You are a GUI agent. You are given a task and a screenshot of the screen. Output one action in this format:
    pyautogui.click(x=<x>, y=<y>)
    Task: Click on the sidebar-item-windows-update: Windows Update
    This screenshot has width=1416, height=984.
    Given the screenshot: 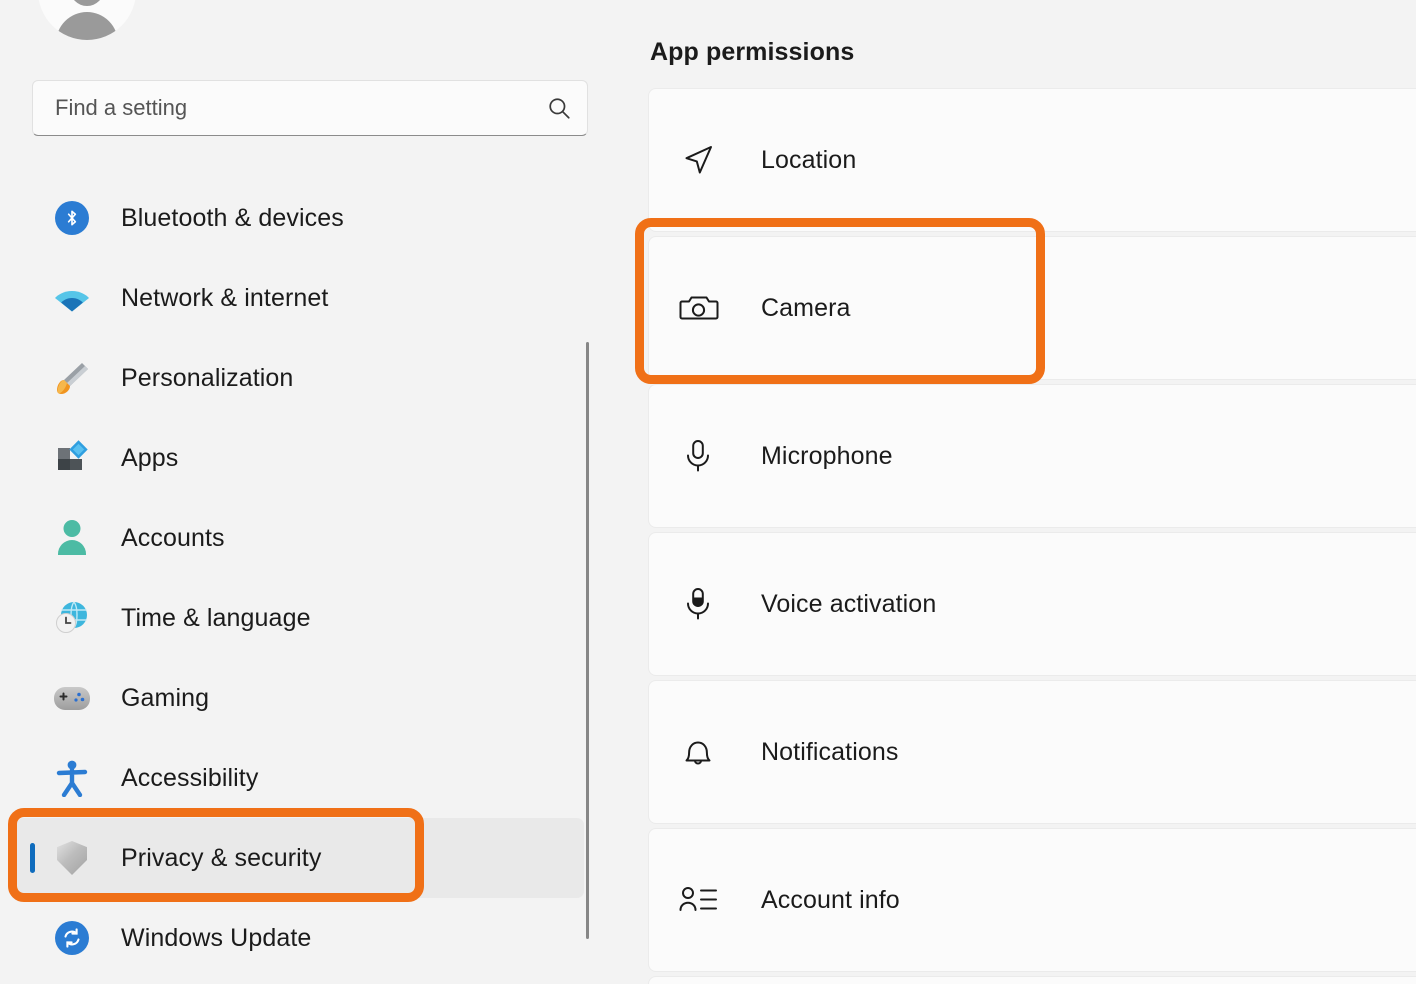 What is the action you would take?
    pyautogui.click(x=300, y=938)
    